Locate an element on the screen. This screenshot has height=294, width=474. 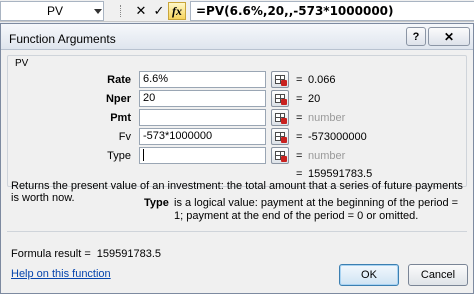
name-box: PV is located at coordinates (52, 11).